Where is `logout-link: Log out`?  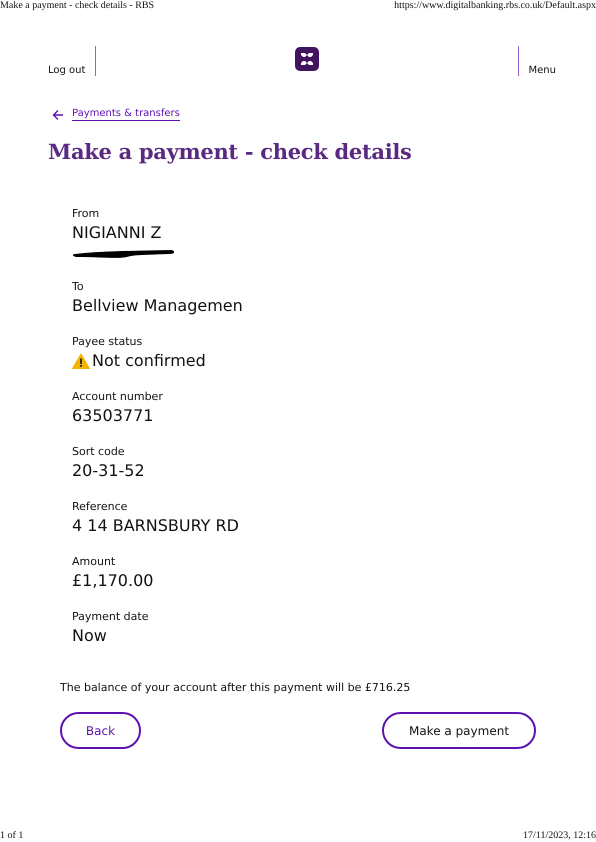
logout-link: Log out is located at coordinates (67, 70).